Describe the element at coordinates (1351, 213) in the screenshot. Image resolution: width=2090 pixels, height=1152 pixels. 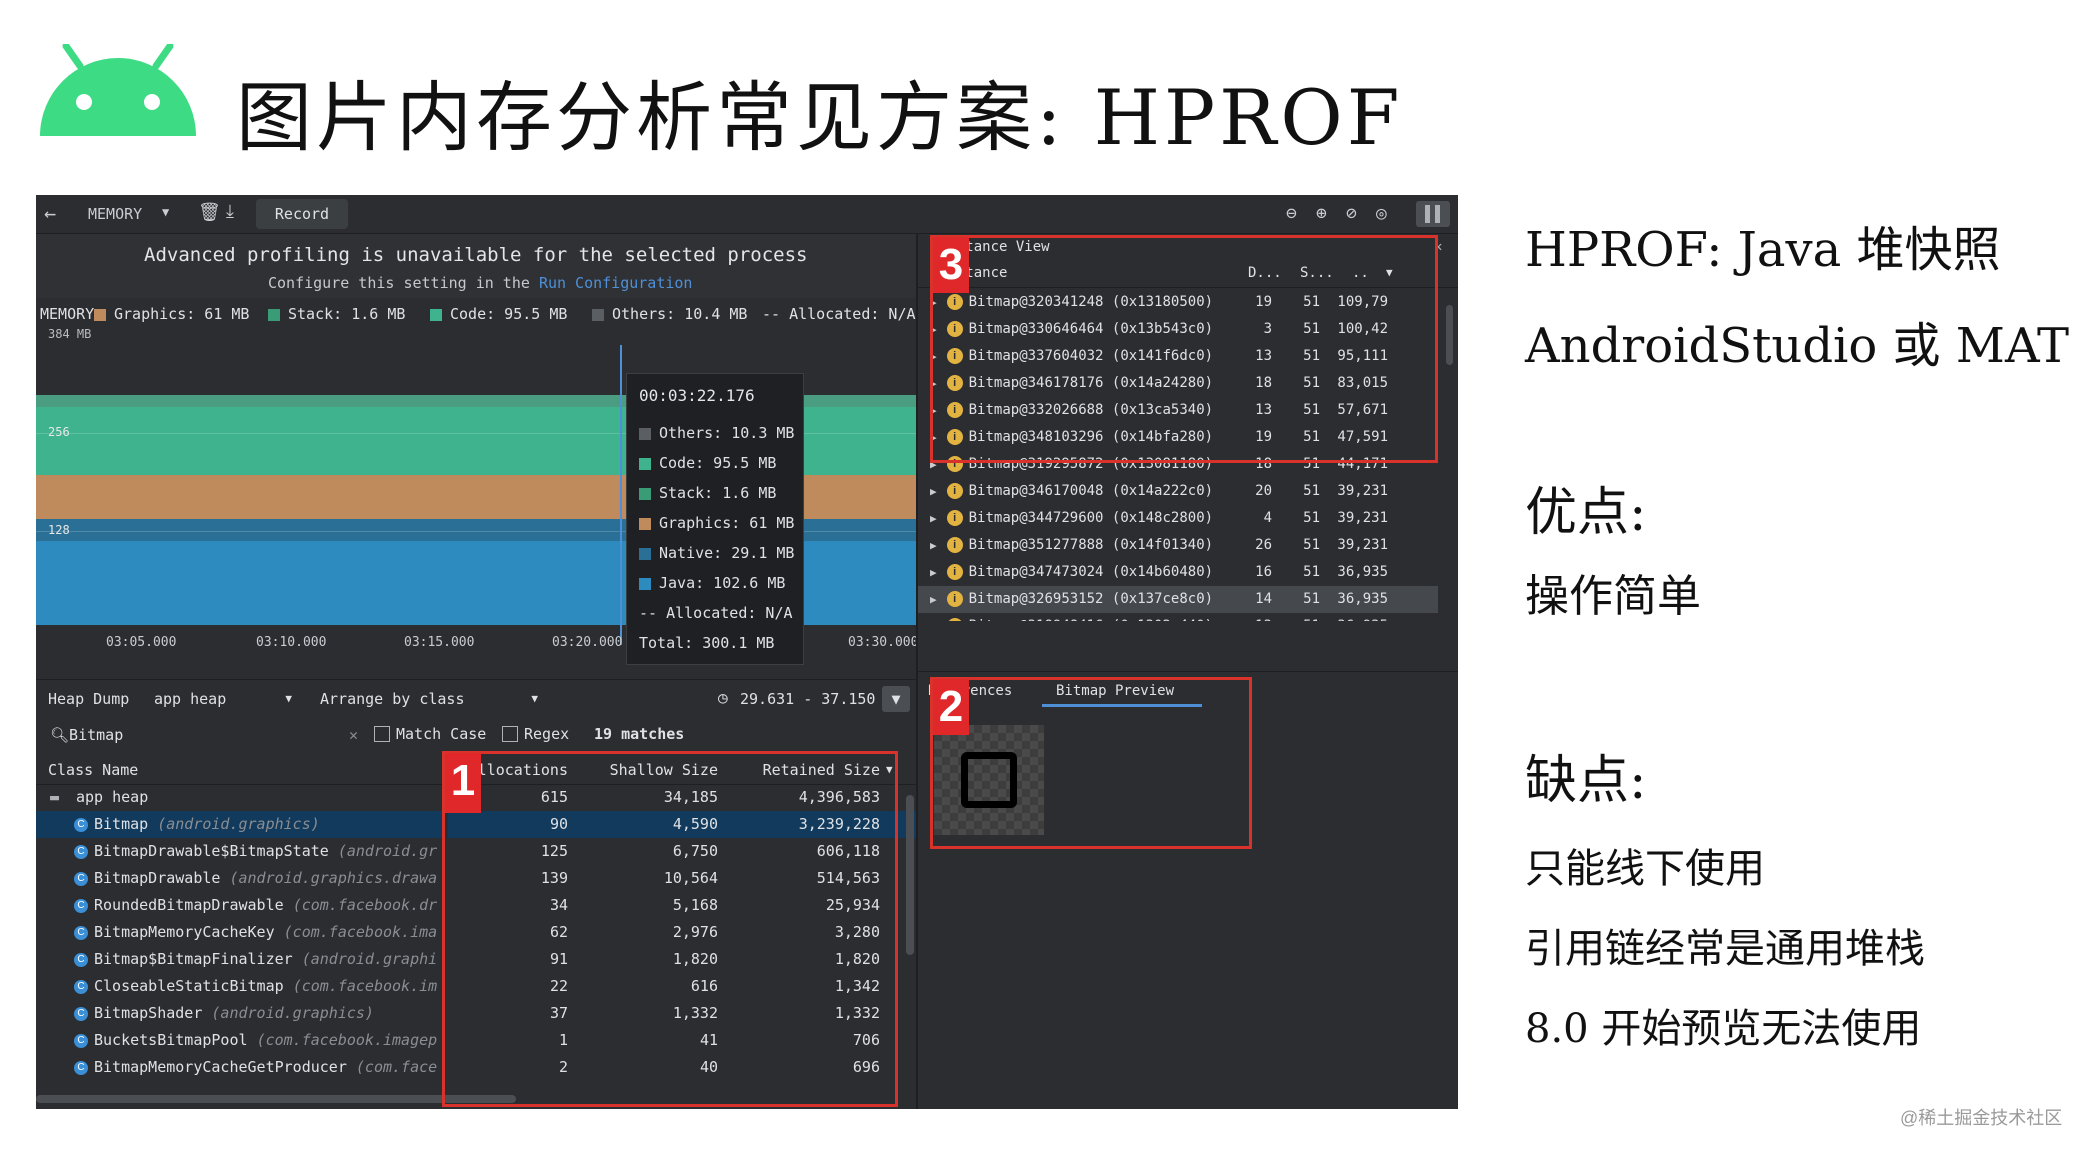
I see `reset-zoom-icon: ⊘` at that location.